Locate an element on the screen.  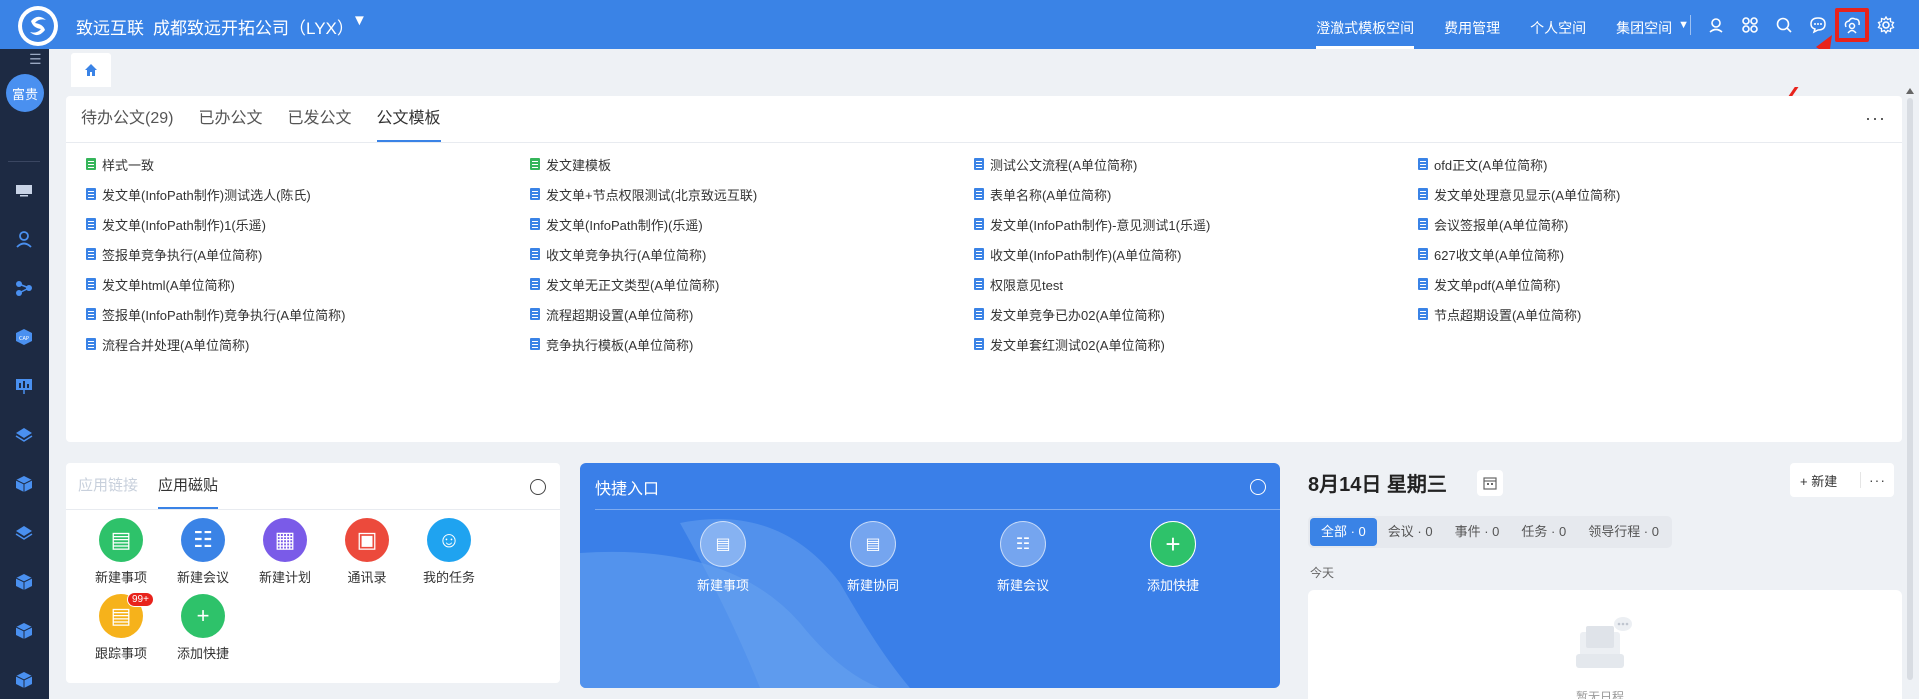
doc-template-item: 发文单pdf(A单位简称) is located at coordinates (1640, 284).